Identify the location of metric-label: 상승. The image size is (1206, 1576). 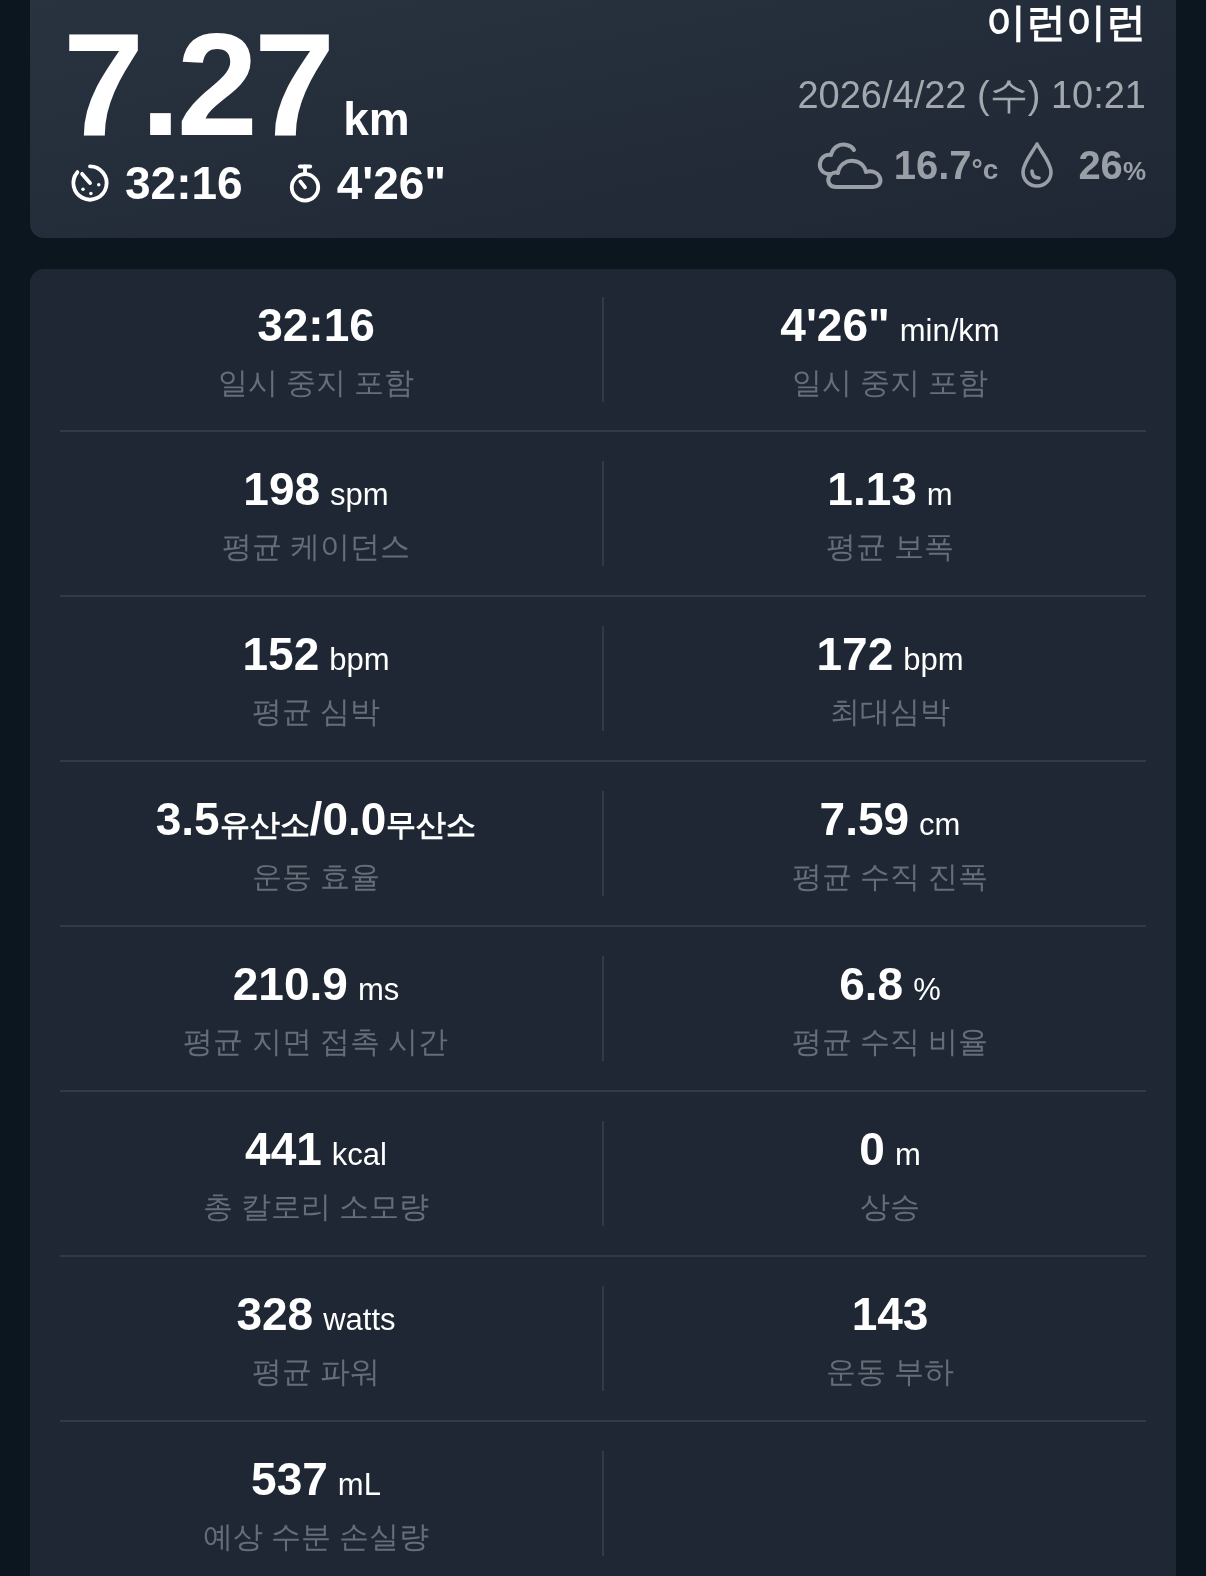
(890, 1206).